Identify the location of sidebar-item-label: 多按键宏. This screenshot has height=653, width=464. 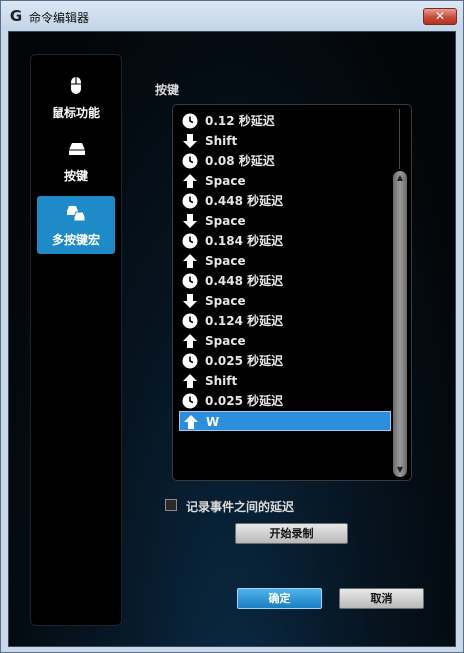
(75, 240).